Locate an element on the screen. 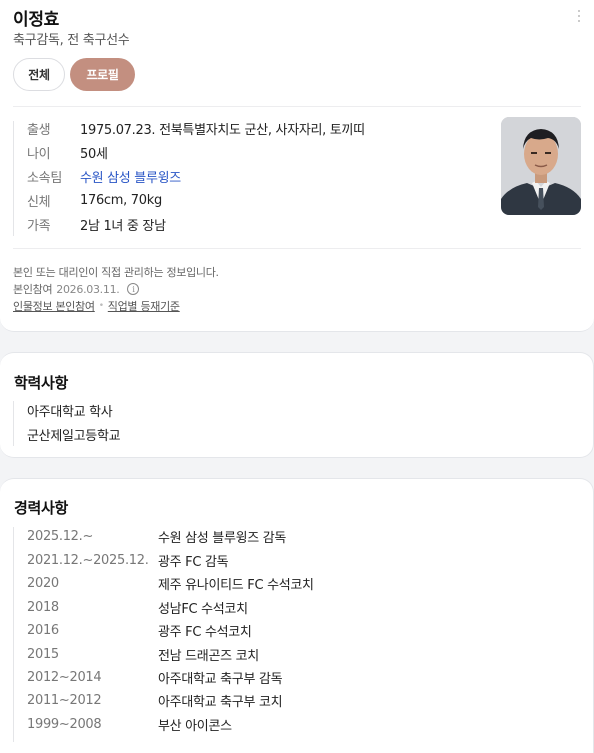  person-name: 이정효 is located at coordinates (36, 20).